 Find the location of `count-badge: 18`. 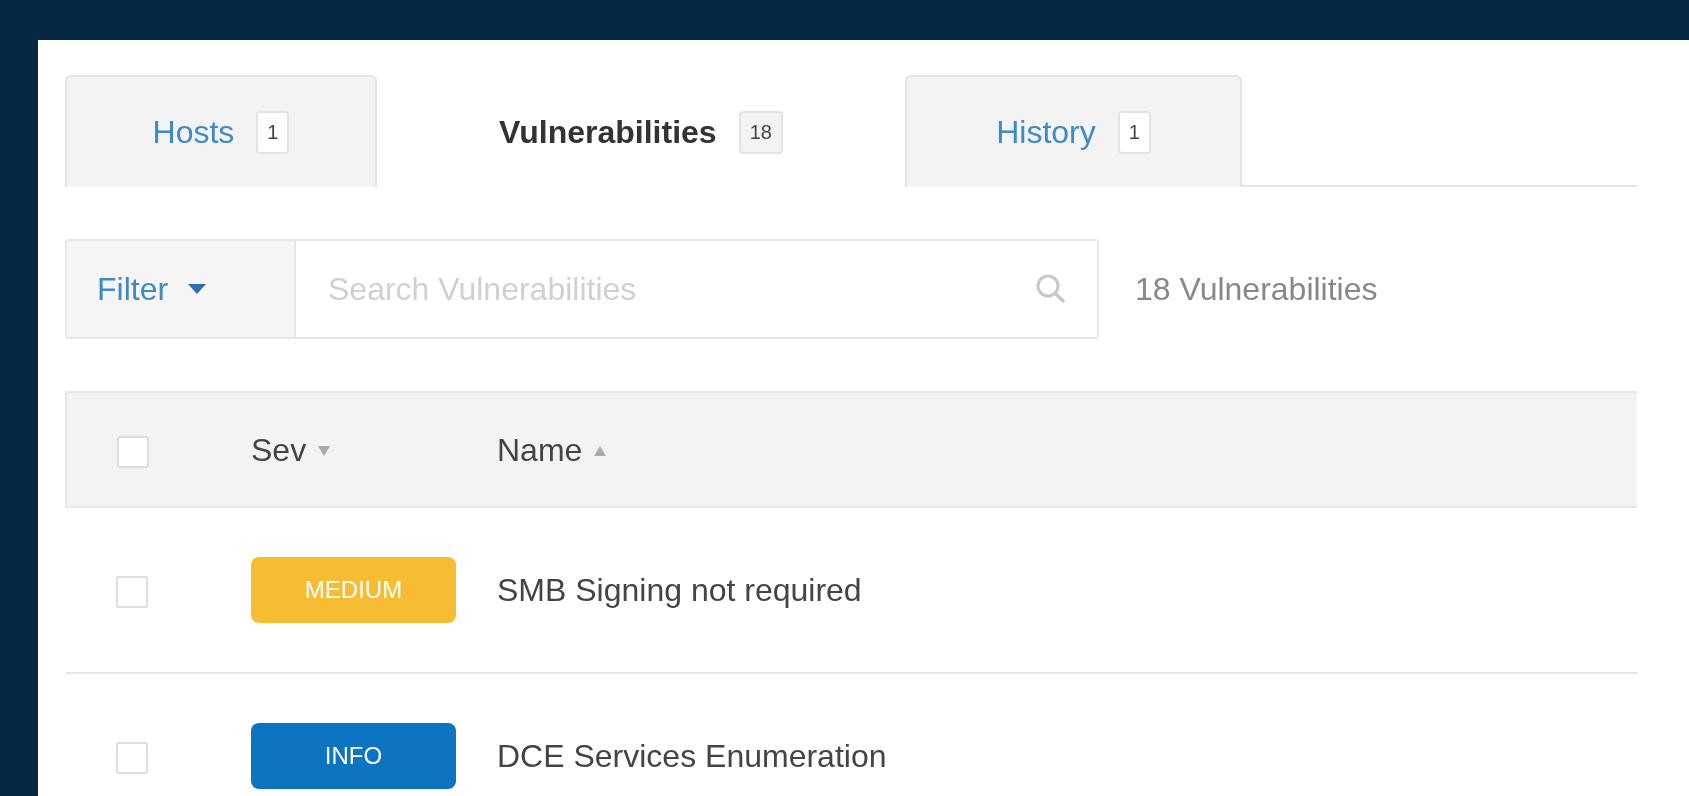

count-badge: 18 is located at coordinates (760, 132).